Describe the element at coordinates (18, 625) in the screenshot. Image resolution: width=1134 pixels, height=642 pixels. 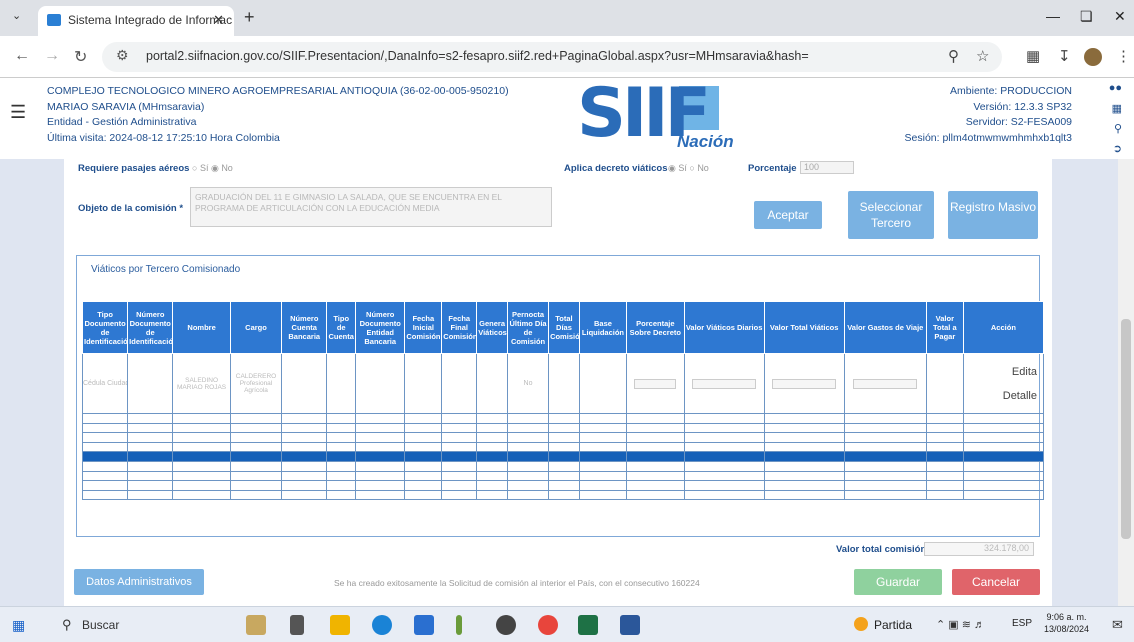
I see `windows-start-icon: ▦` at that location.